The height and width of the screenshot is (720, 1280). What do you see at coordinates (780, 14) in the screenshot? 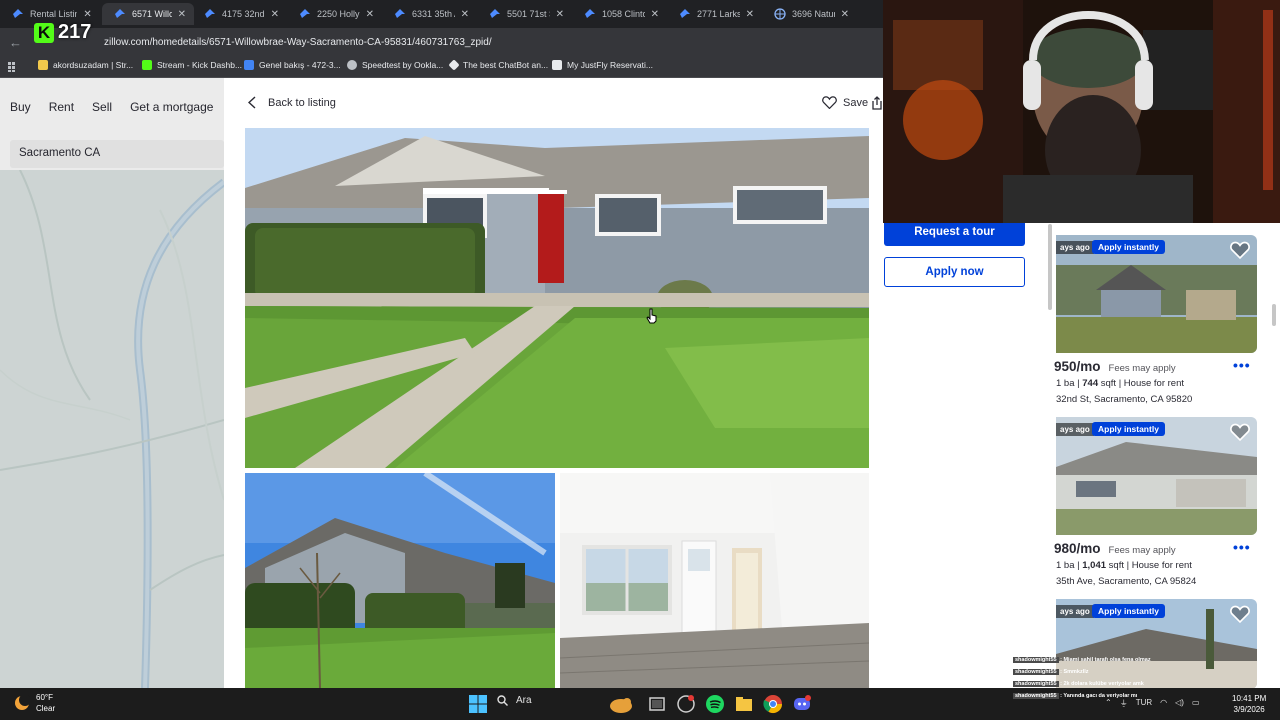
I see `globe-favicon-icon` at bounding box center [780, 14].